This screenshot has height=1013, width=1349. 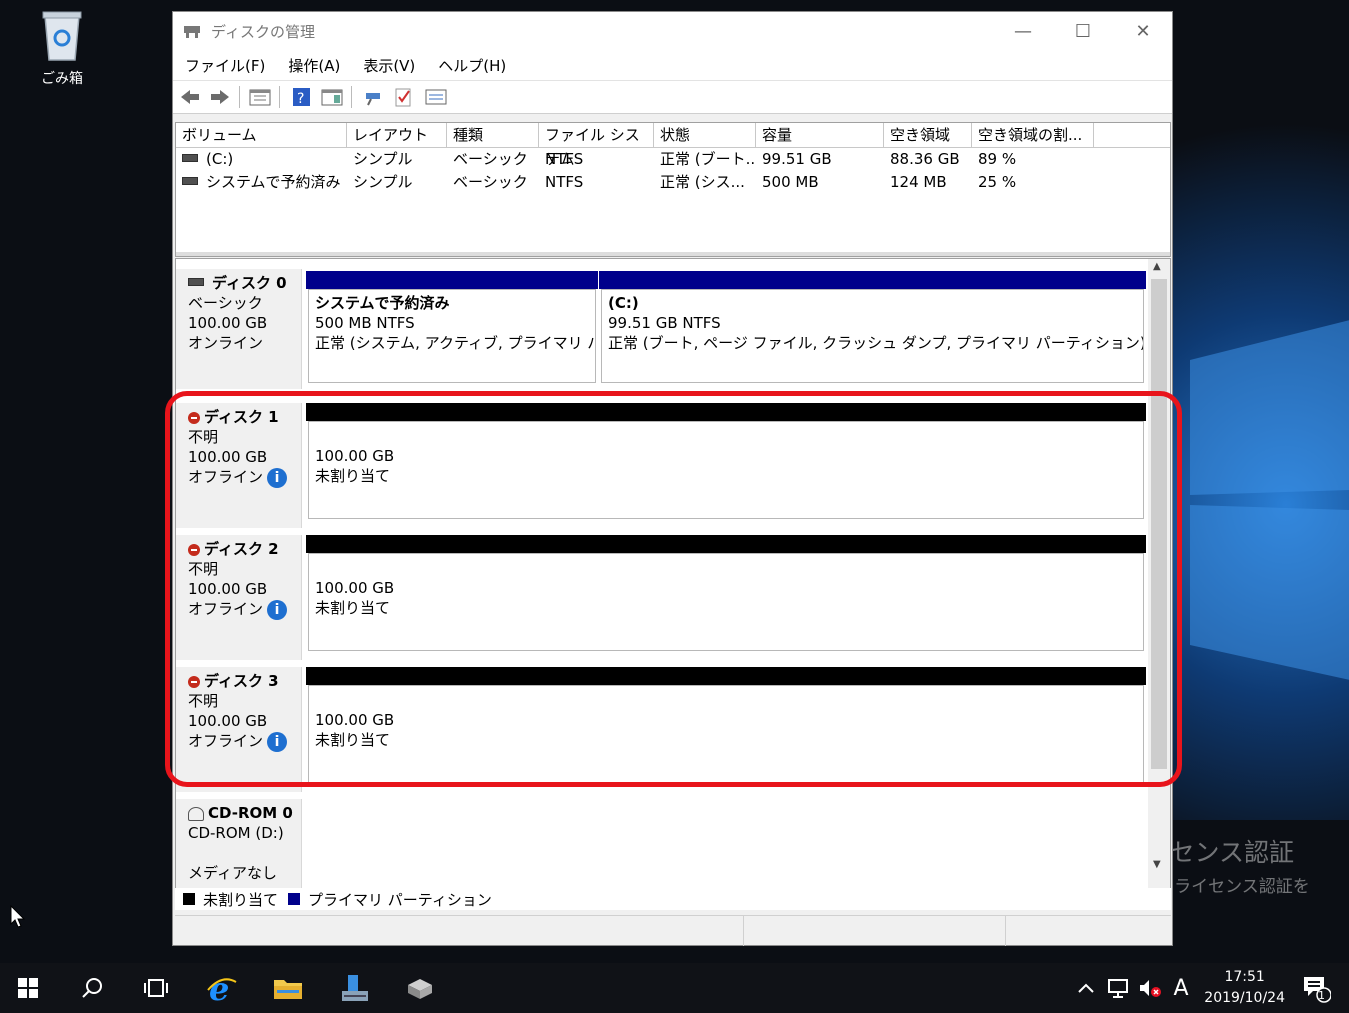 What do you see at coordinates (190, 157) in the screenshot?
I see `volume-icon` at bounding box center [190, 157].